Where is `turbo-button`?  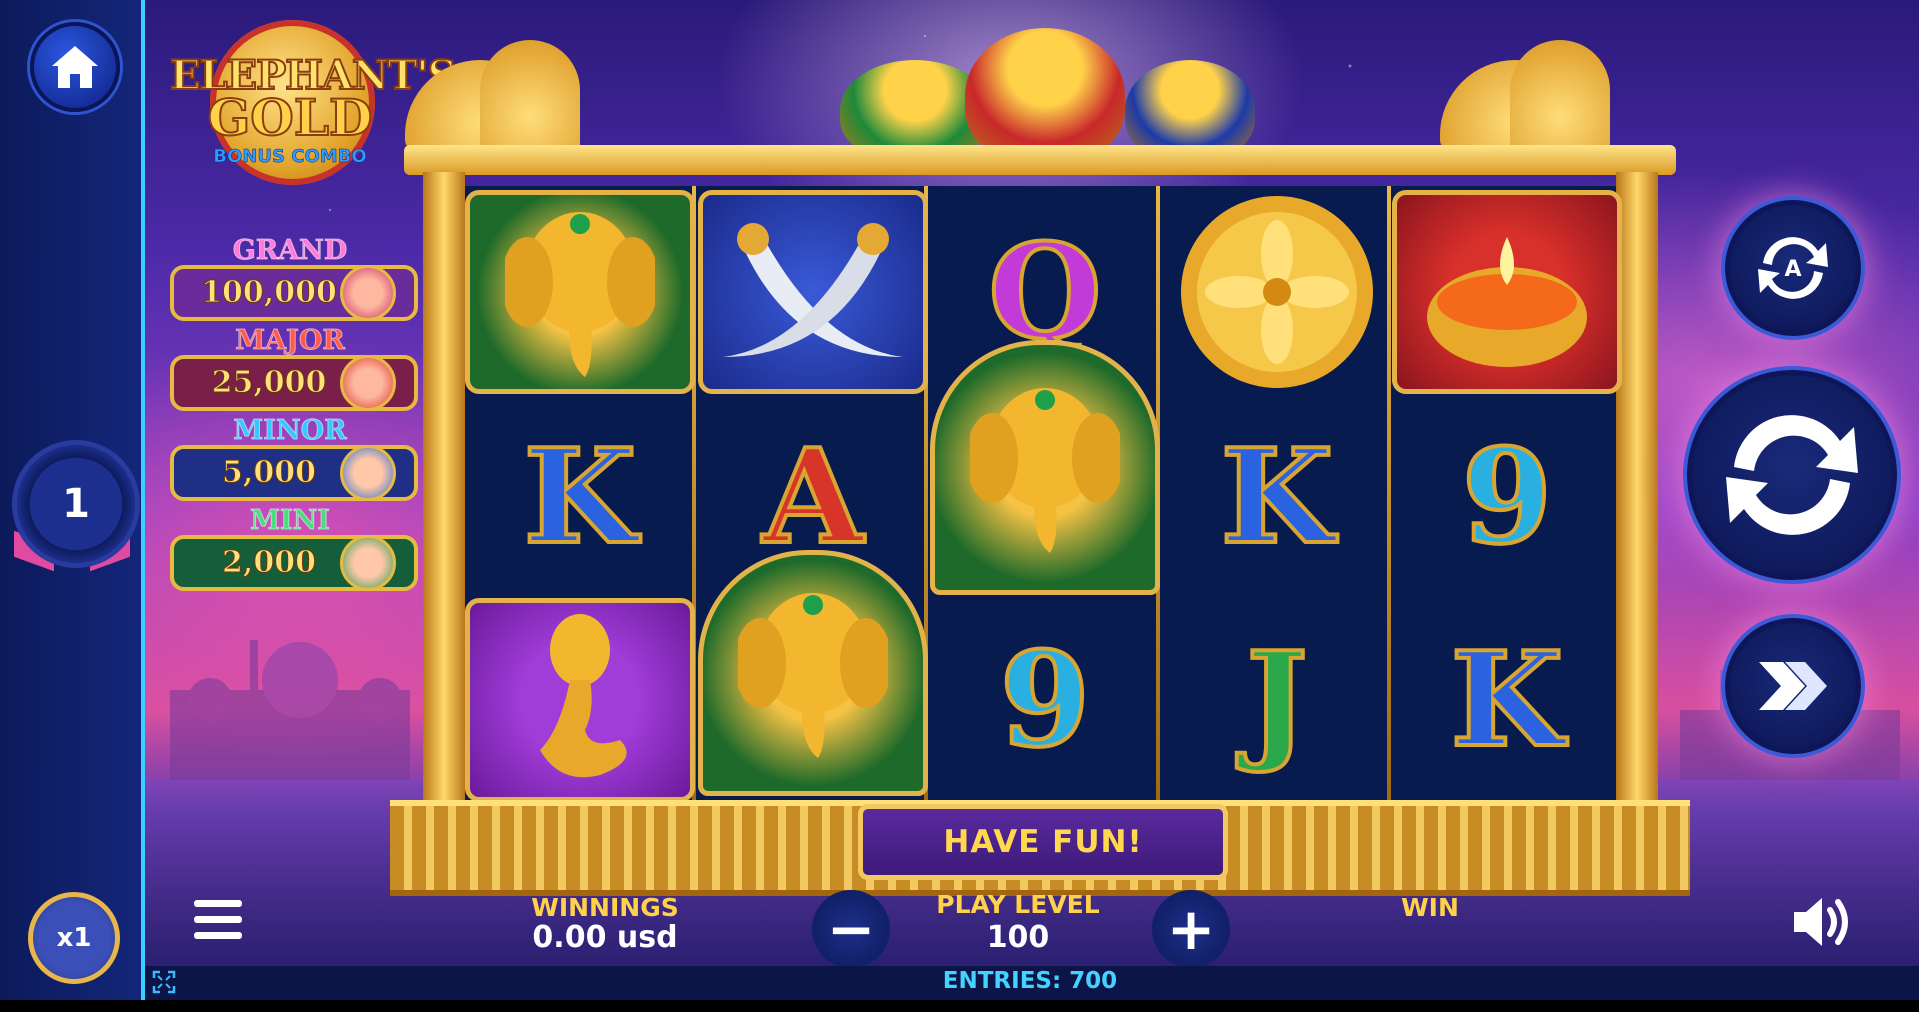
turbo-button is located at coordinates (1793, 686).